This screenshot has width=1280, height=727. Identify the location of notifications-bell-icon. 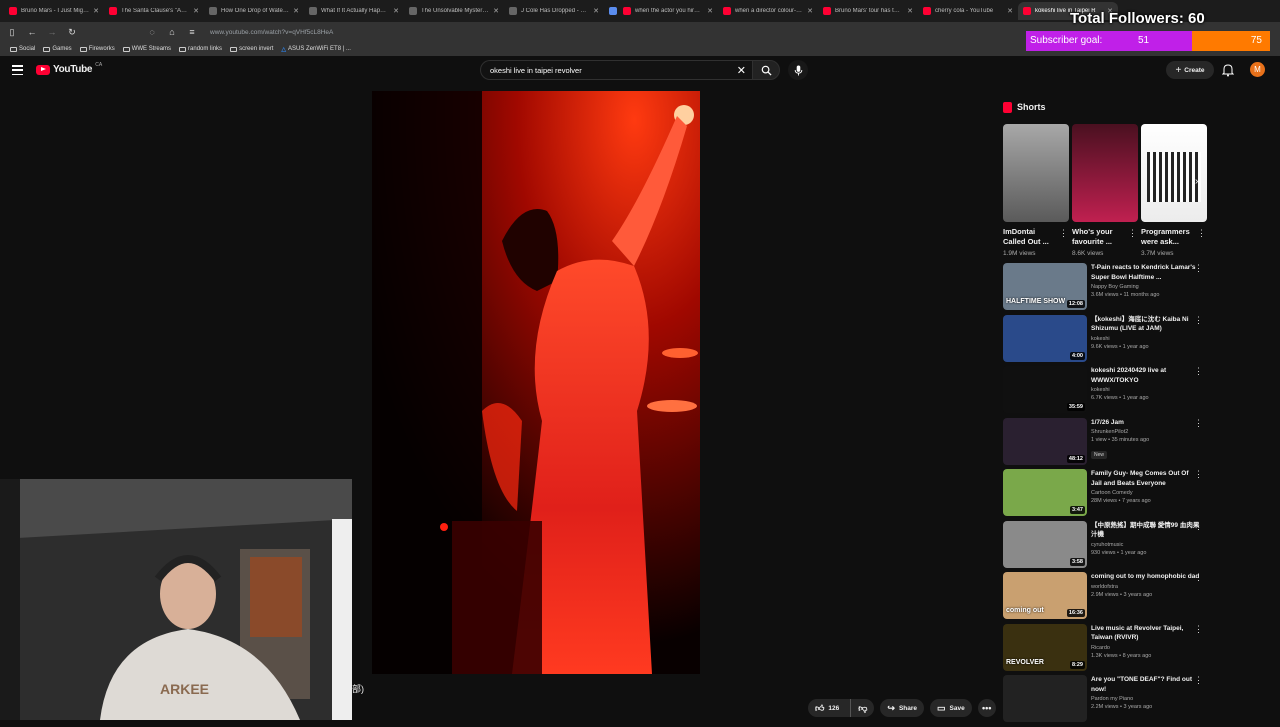
(1228, 70).